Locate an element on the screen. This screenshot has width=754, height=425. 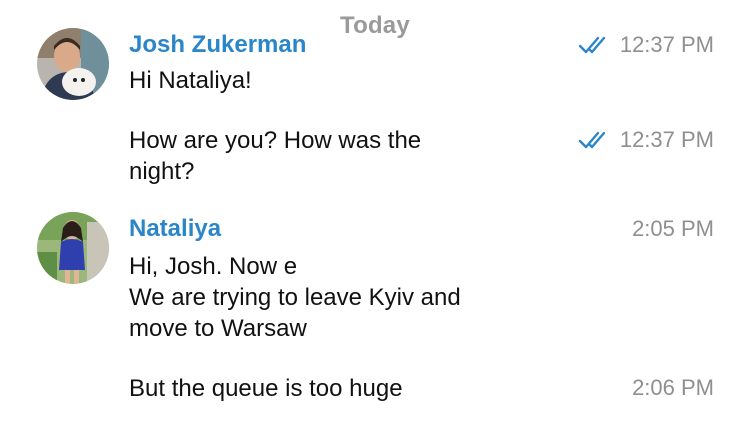
message-meta: 2:05 PM is located at coordinates (673, 229).